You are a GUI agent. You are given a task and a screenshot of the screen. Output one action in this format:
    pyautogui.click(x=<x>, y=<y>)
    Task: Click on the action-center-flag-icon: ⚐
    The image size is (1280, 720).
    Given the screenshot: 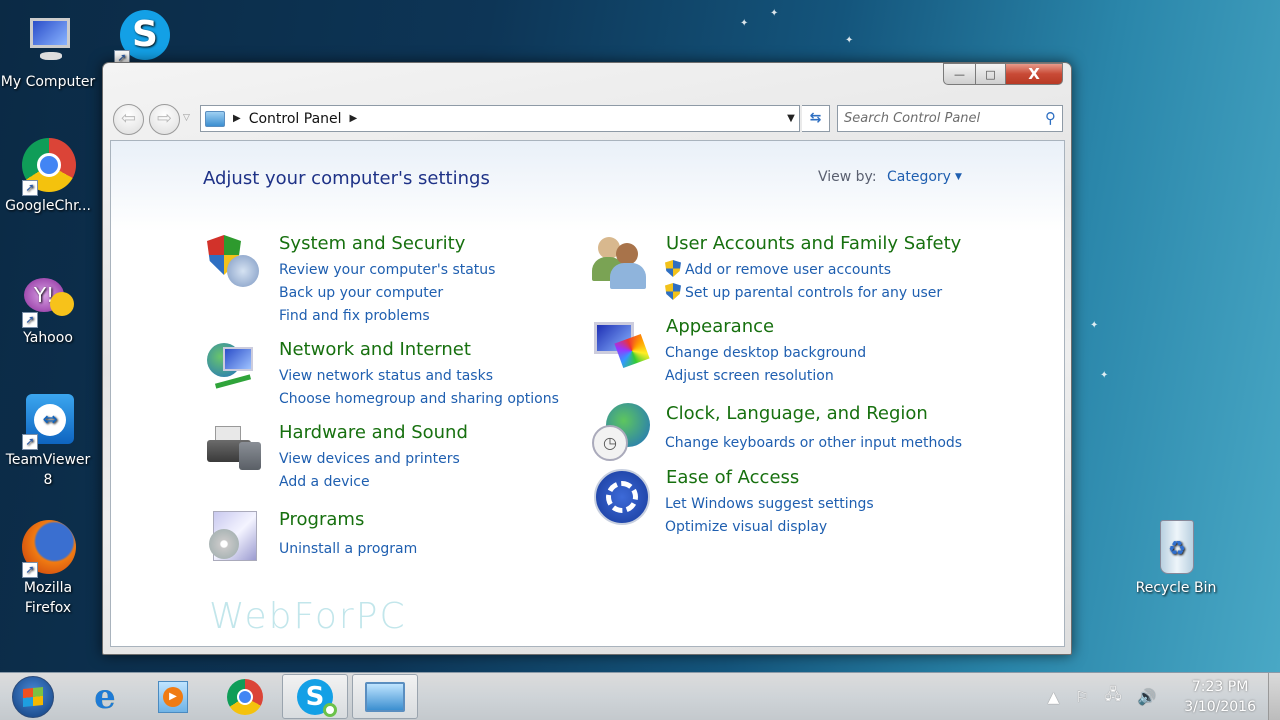 What is the action you would take?
    pyautogui.click(x=1081, y=697)
    